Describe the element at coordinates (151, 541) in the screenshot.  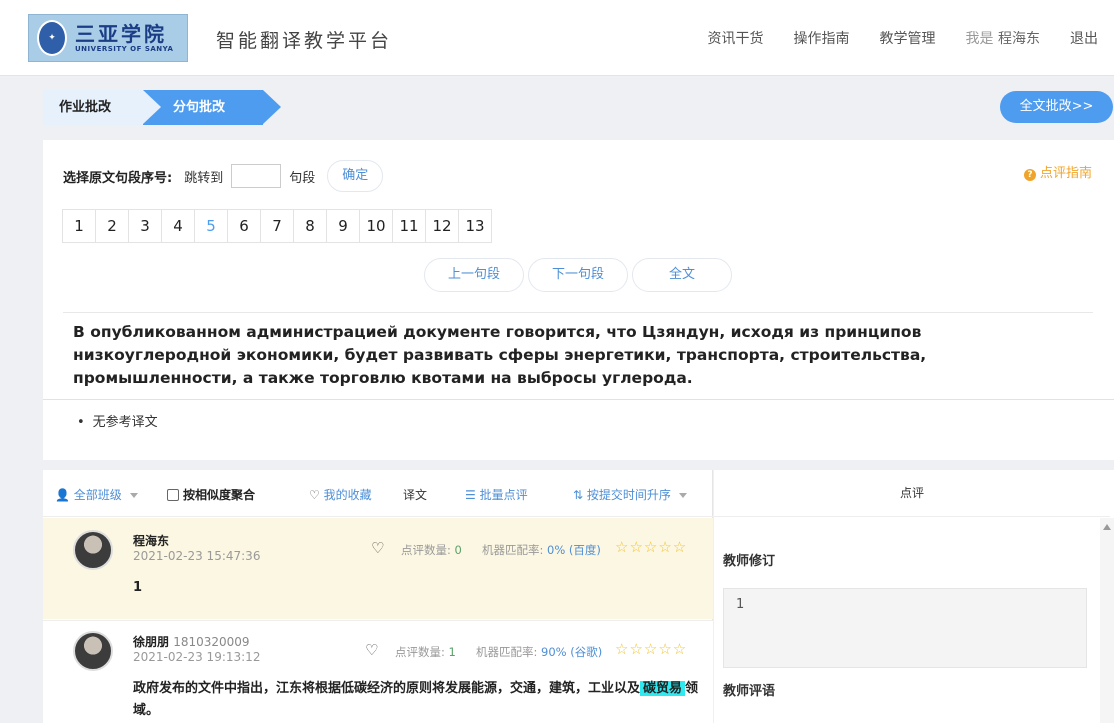
I see `student-name: 程海东` at that location.